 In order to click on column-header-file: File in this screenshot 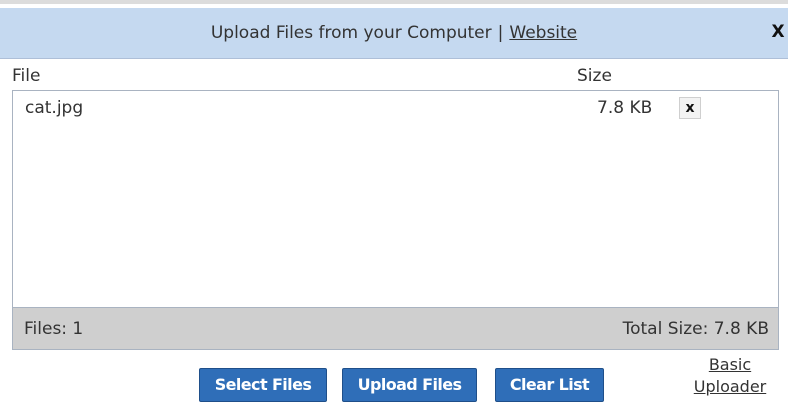, I will do `click(26, 76)`.